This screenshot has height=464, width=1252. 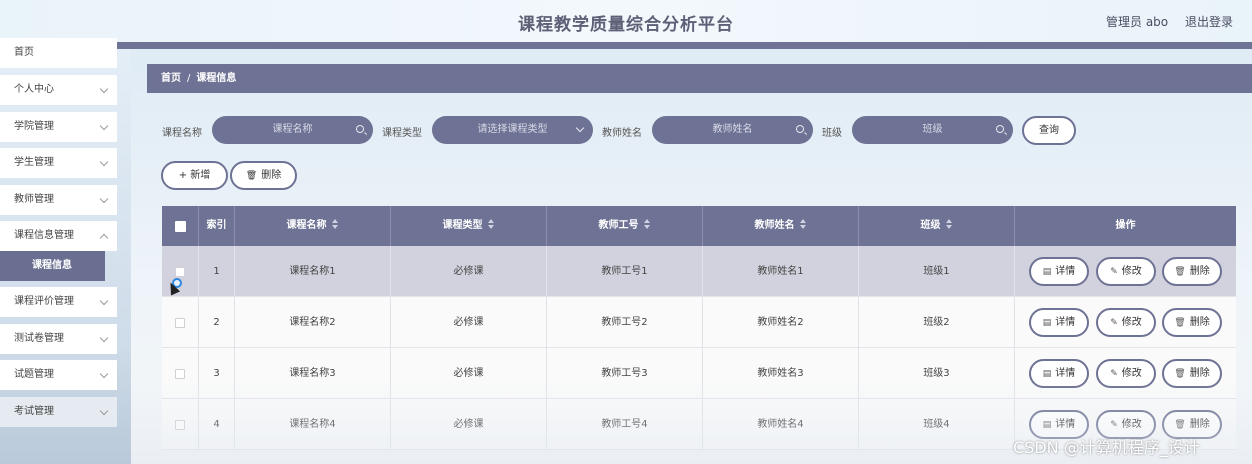 I want to click on cell-course-name: 课程名称4, so click(x=313, y=424).